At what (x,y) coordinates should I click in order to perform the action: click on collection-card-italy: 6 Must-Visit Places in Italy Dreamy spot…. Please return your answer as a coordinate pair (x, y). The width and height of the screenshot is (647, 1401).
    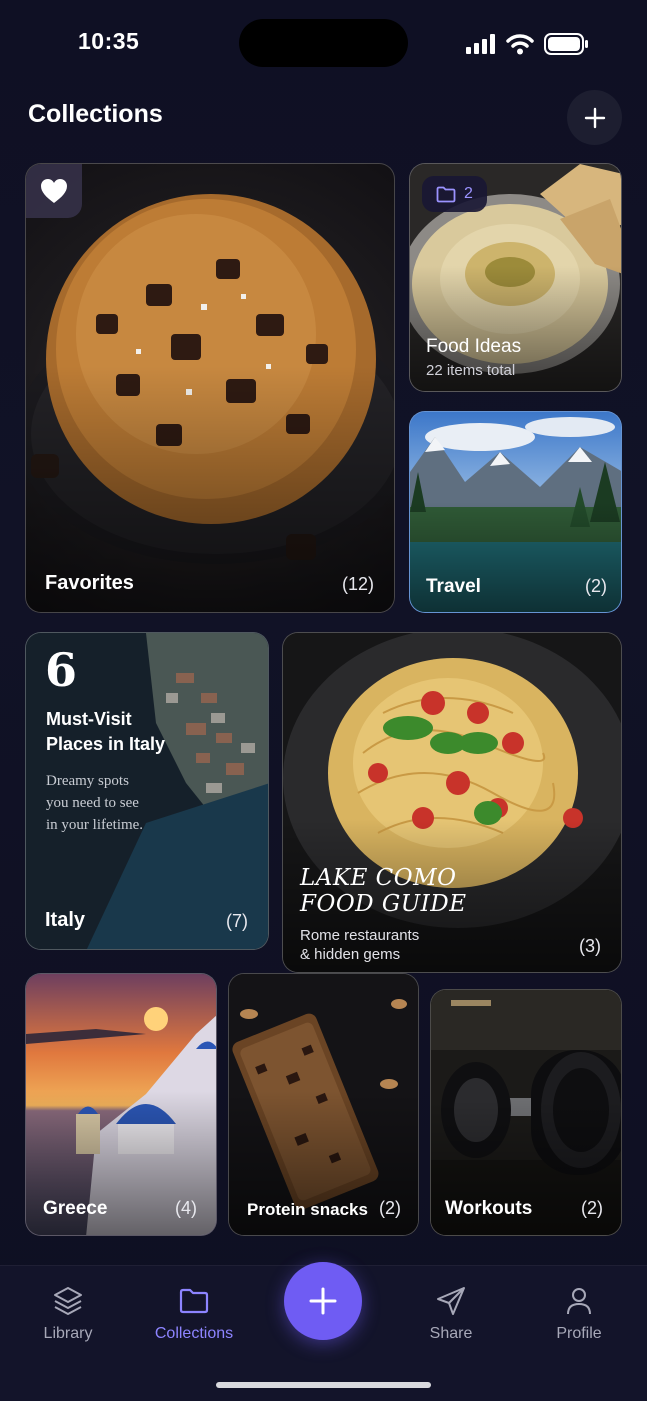
    Looking at the image, I should click on (147, 791).